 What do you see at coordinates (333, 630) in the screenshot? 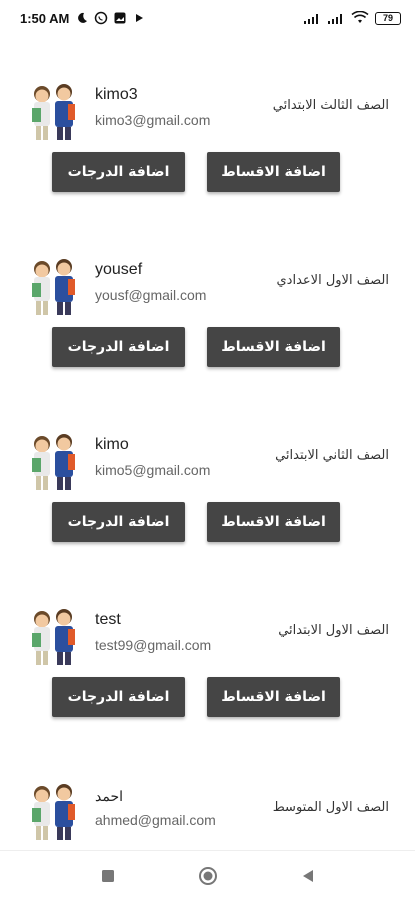
I see `student-grade: الصف الاول الابتدائي` at bounding box center [333, 630].